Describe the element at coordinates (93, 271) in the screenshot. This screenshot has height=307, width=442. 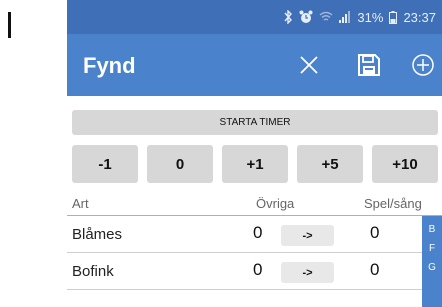
I see `species-name: Bofink` at that location.